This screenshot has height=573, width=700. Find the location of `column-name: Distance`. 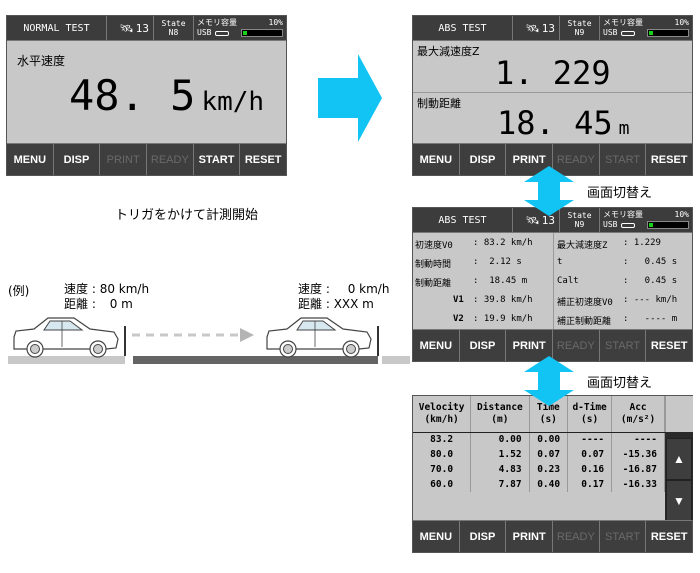

column-name: Distance is located at coordinates (500, 407).